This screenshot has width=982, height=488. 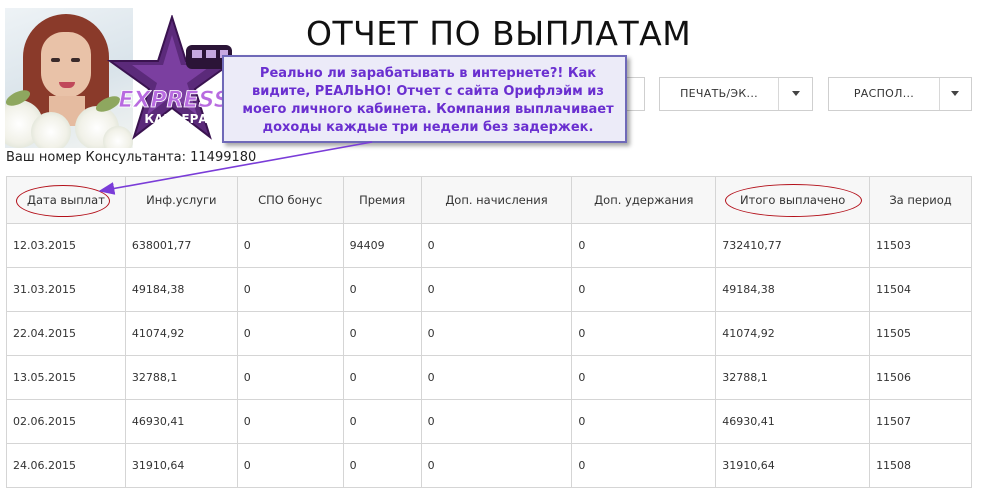 I want to click on table-cell: 11506, so click(x=920, y=377).